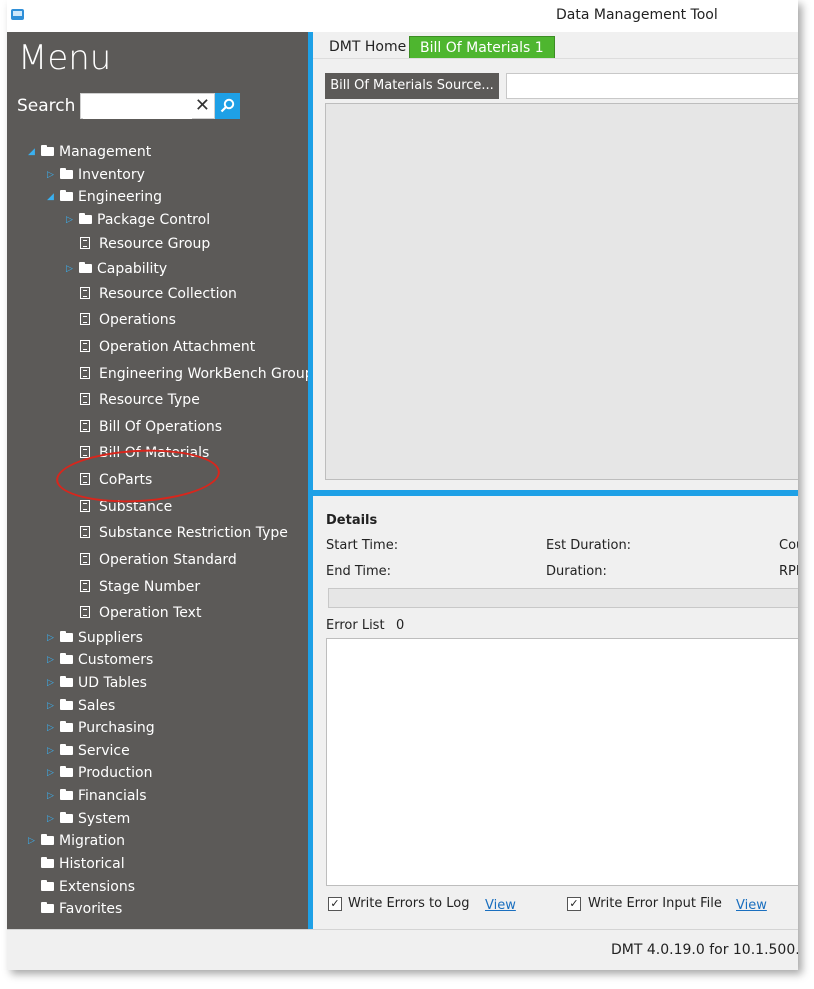 The image size is (814, 989). I want to click on tree-item-label: Production, so click(115, 773).